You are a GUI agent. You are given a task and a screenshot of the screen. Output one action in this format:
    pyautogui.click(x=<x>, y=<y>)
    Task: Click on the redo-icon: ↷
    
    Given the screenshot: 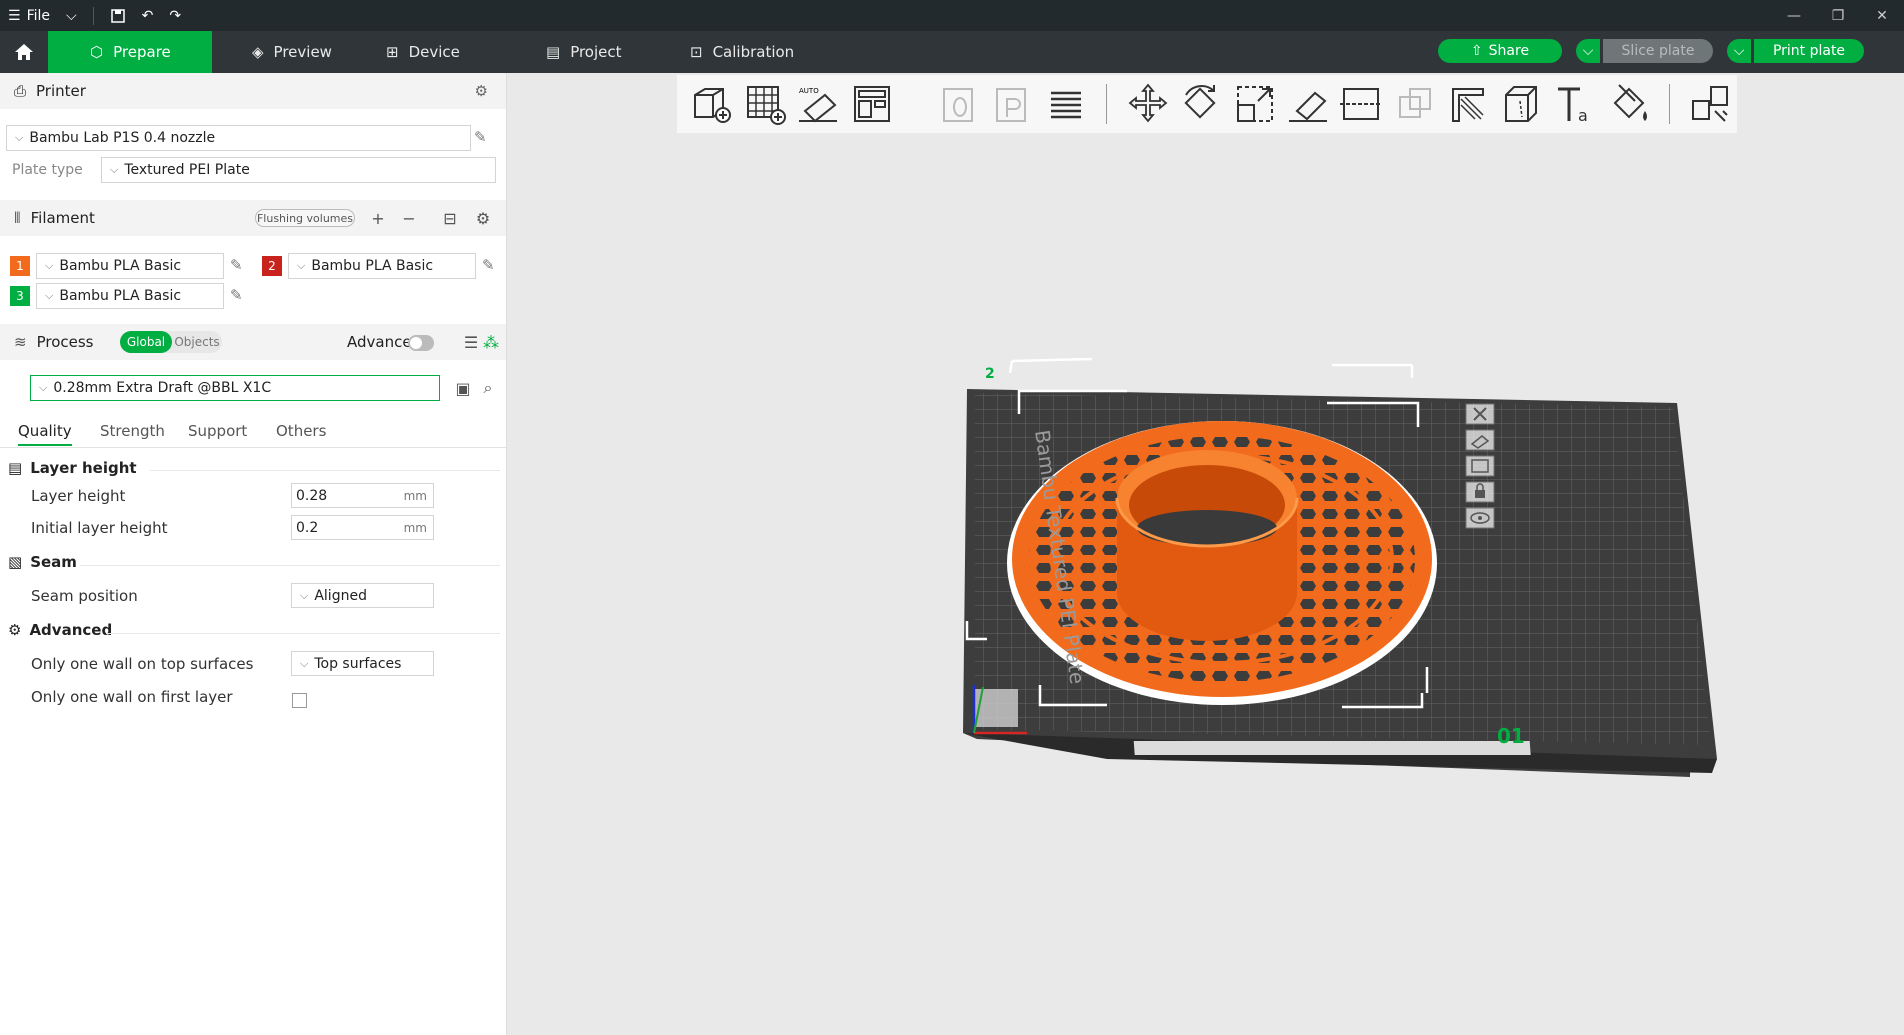 What is the action you would take?
    pyautogui.click(x=175, y=15)
    